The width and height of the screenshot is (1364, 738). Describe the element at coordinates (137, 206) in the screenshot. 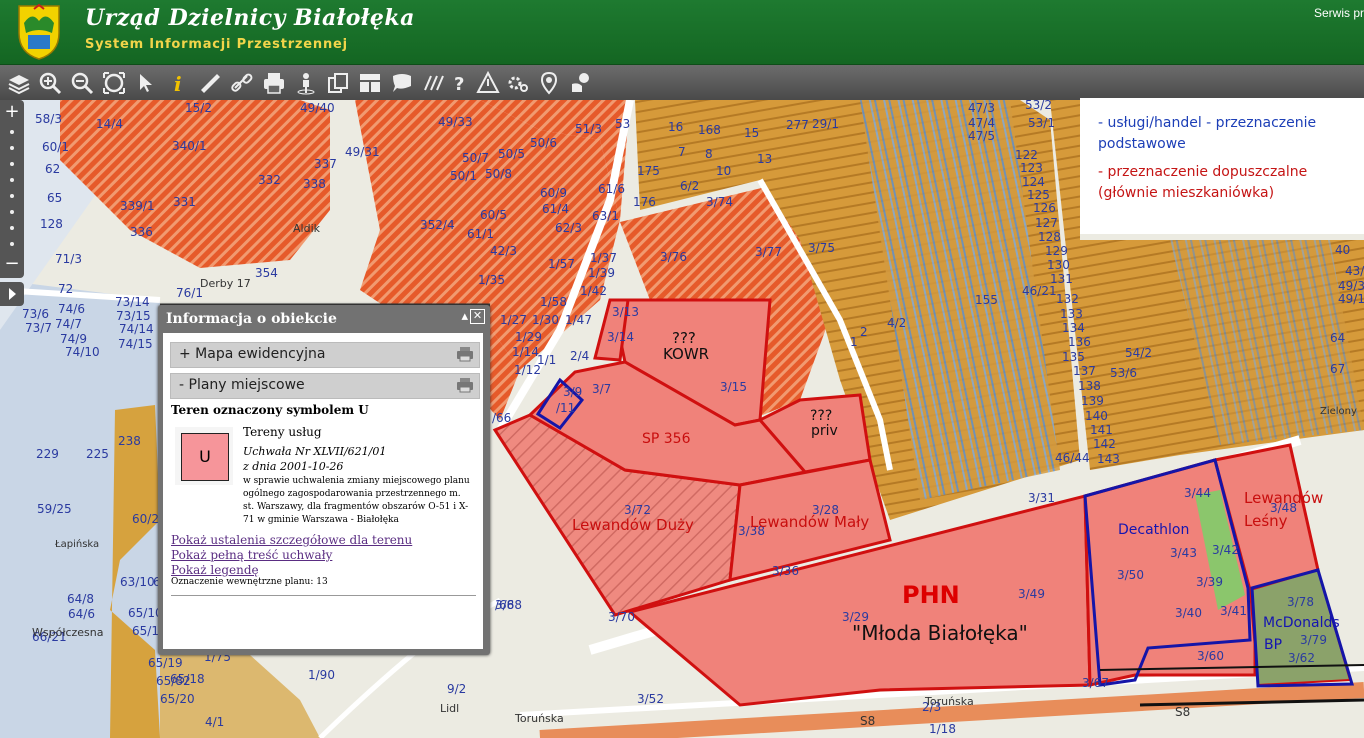

I see `parcel-number-label: 339/1` at that location.